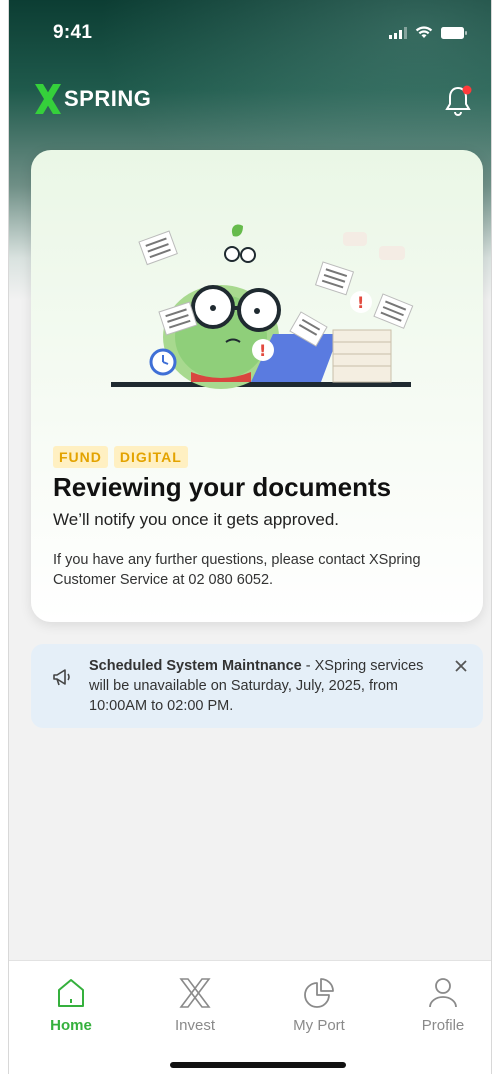  I want to click on status-icons, so click(428, 32).